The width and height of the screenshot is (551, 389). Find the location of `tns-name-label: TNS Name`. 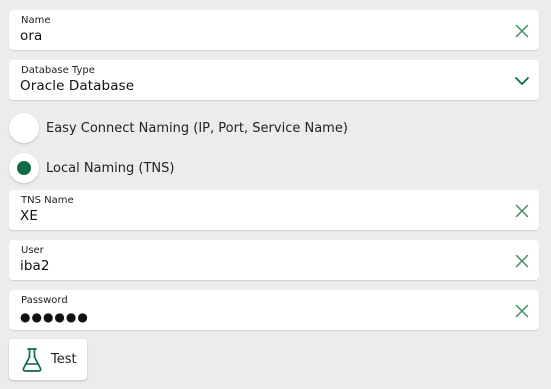

tns-name-label: TNS Name is located at coordinates (47, 200).